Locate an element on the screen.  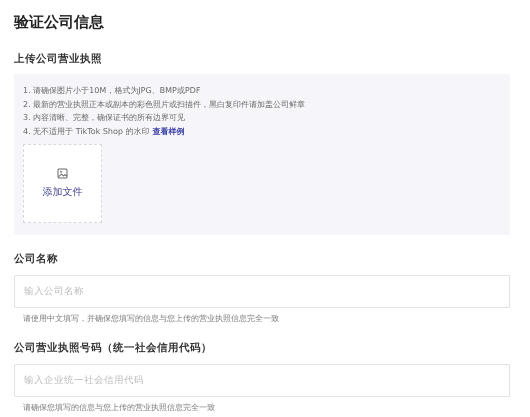
field-label: 公司名称 is located at coordinates (36, 259).